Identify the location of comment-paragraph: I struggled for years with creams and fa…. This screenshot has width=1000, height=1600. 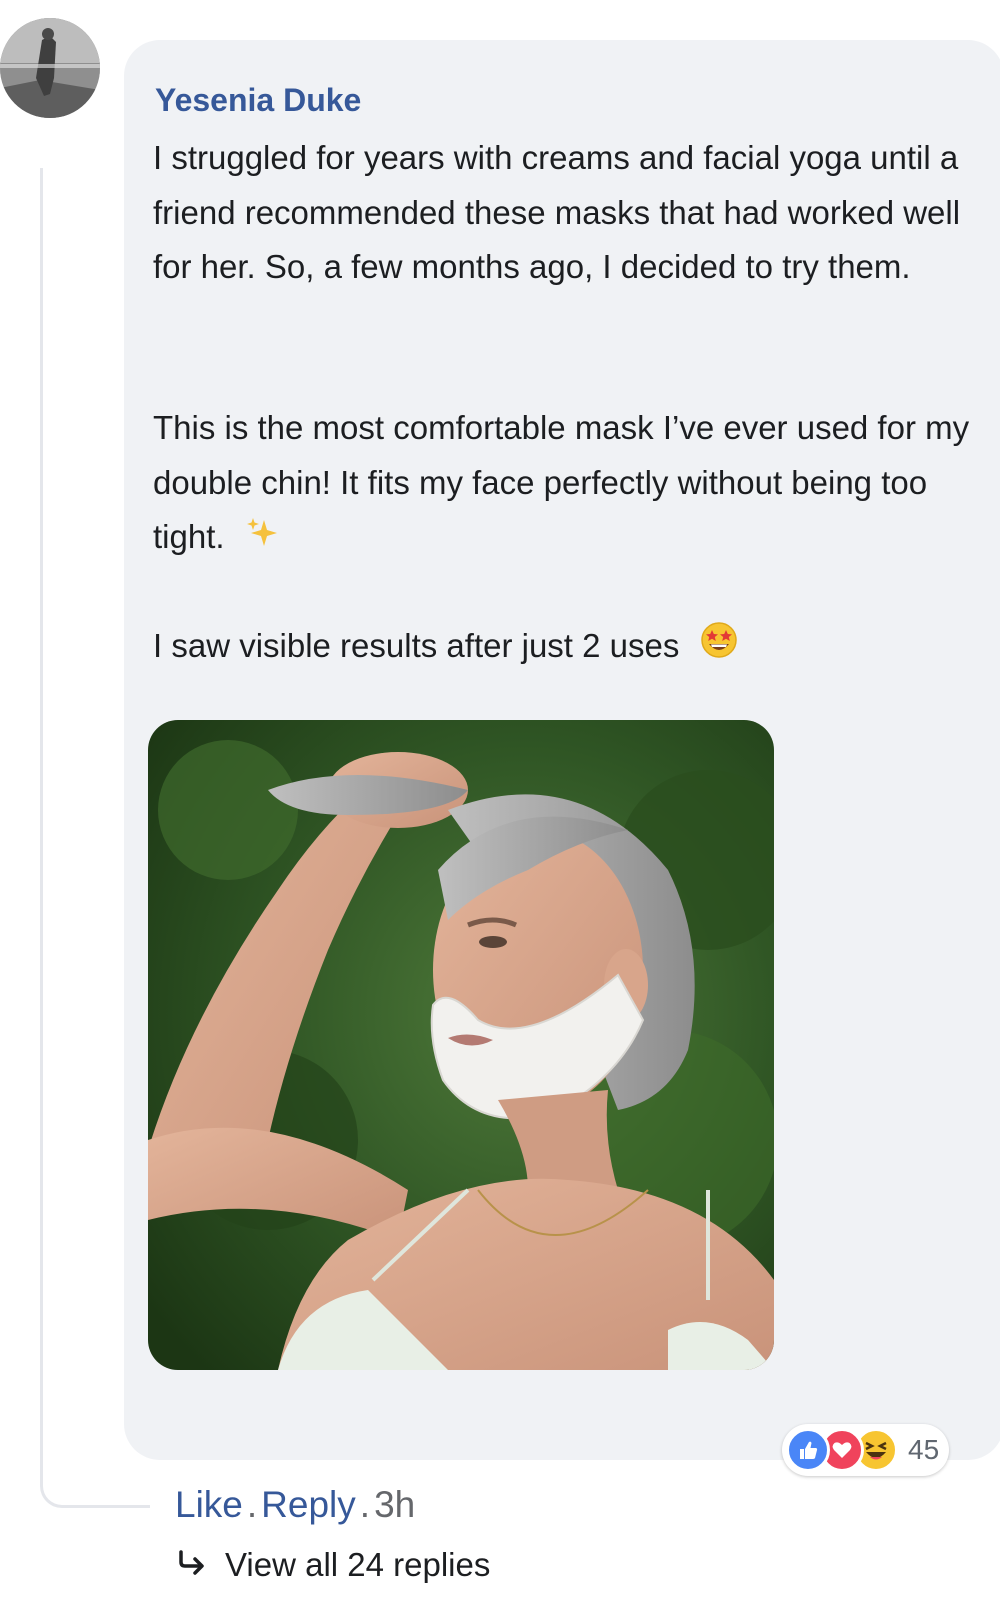
(568, 213).